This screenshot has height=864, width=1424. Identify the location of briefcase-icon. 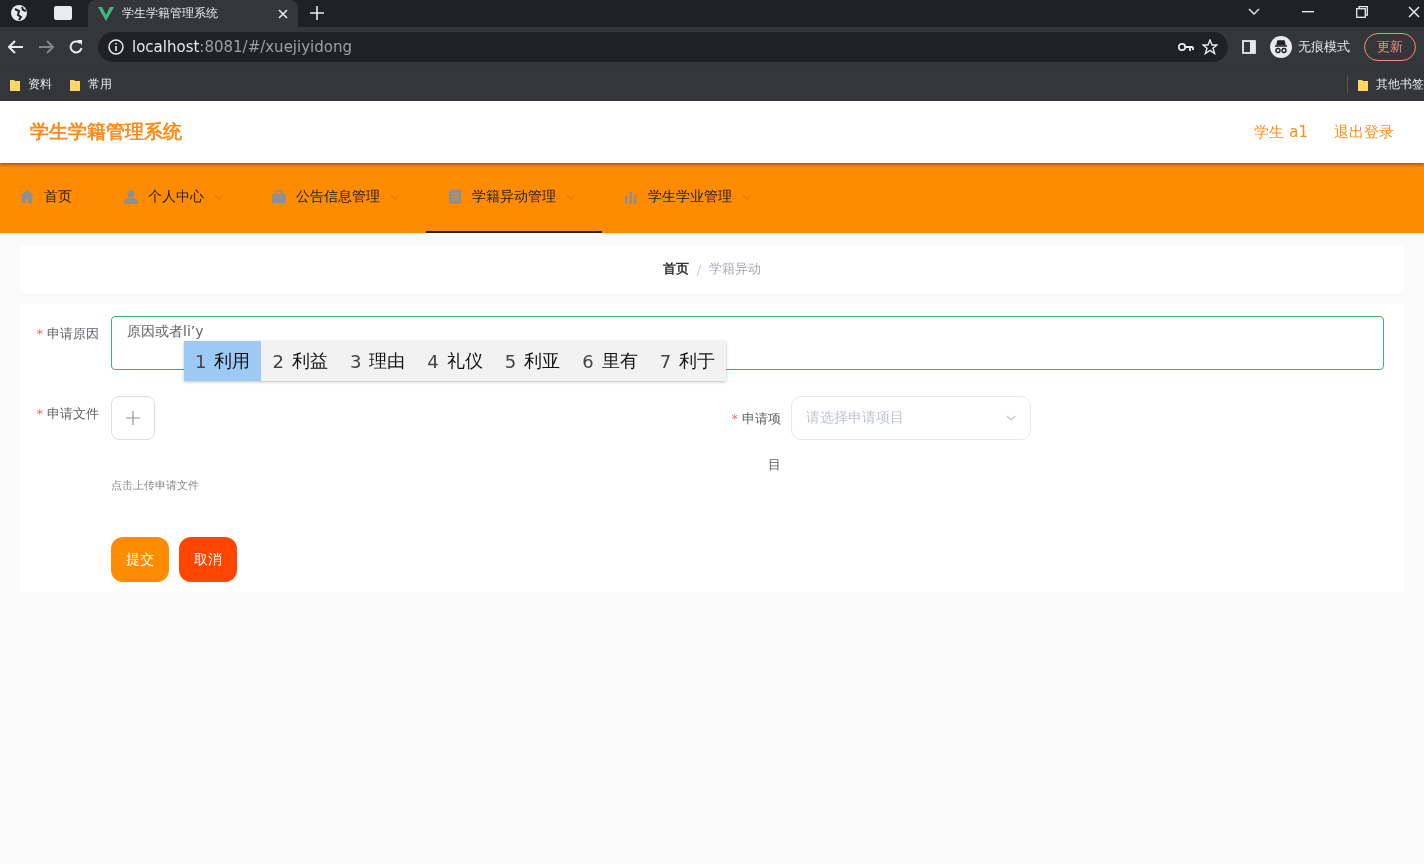
(279, 197).